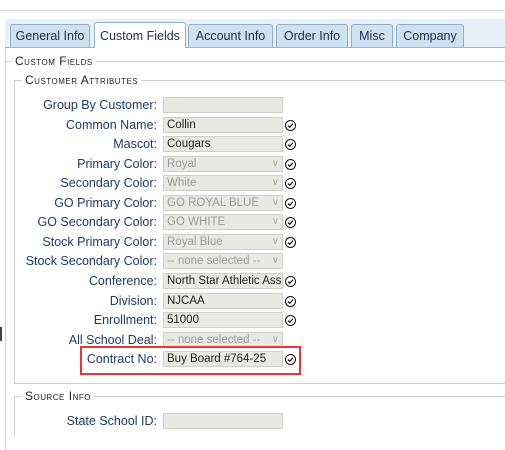 This screenshot has height=450, width=505. Describe the element at coordinates (54, 61) in the screenshot. I see `custom-fields-legend: Custom Fields` at that location.